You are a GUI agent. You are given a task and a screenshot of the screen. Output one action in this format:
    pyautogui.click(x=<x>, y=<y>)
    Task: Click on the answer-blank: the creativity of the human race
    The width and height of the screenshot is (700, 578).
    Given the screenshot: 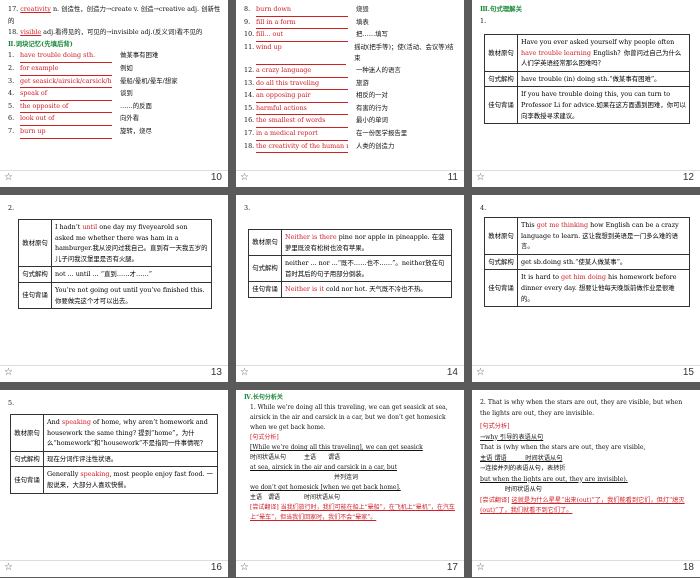 What is the action you would take?
    pyautogui.click(x=302, y=147)
    